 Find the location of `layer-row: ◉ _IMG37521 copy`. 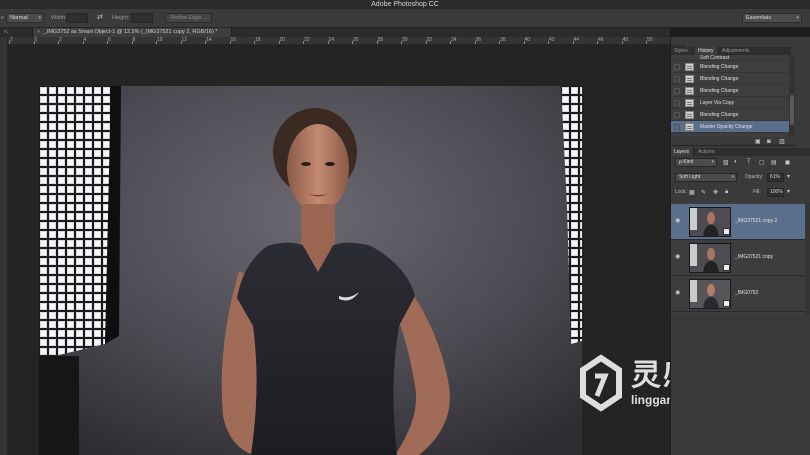

layer-row: ◉ _IMG37521 copy is located at coordinates (740, 258).